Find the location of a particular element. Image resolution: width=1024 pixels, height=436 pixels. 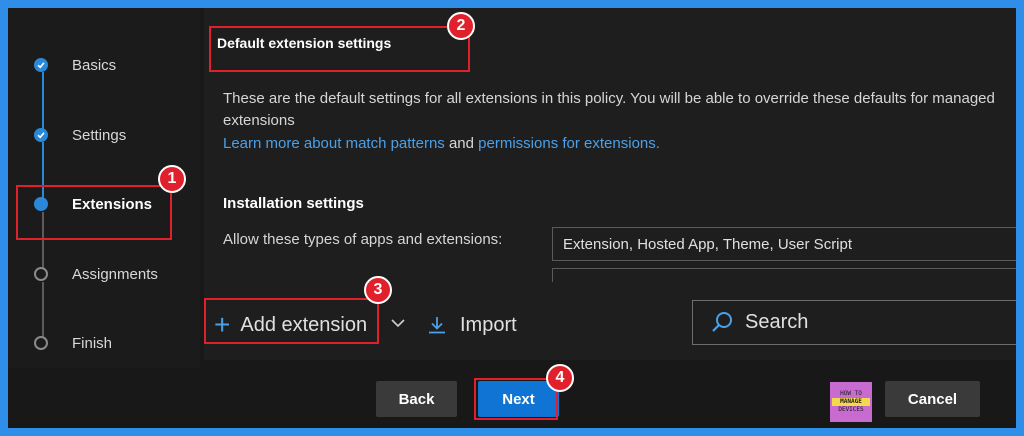

import-label: Import is located at coordinates (488, 324).